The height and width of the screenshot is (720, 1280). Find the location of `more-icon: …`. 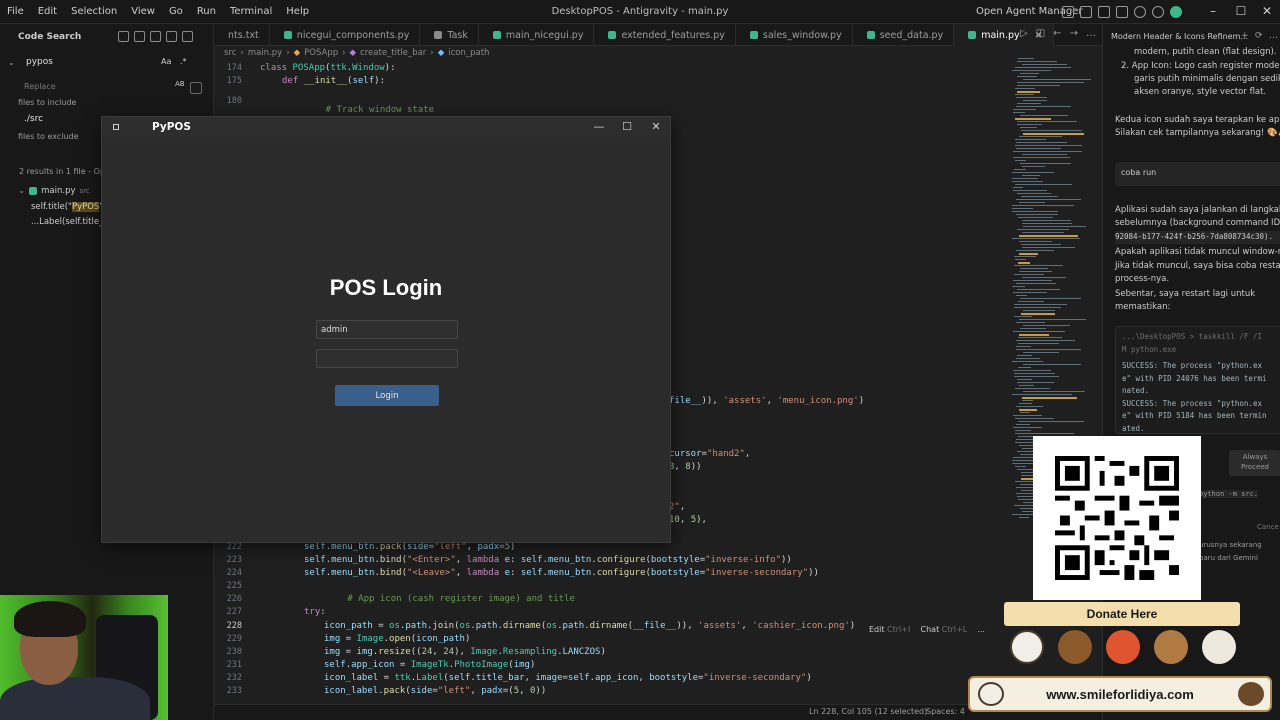

more-icon: … is located at coordinates (1273, 36).